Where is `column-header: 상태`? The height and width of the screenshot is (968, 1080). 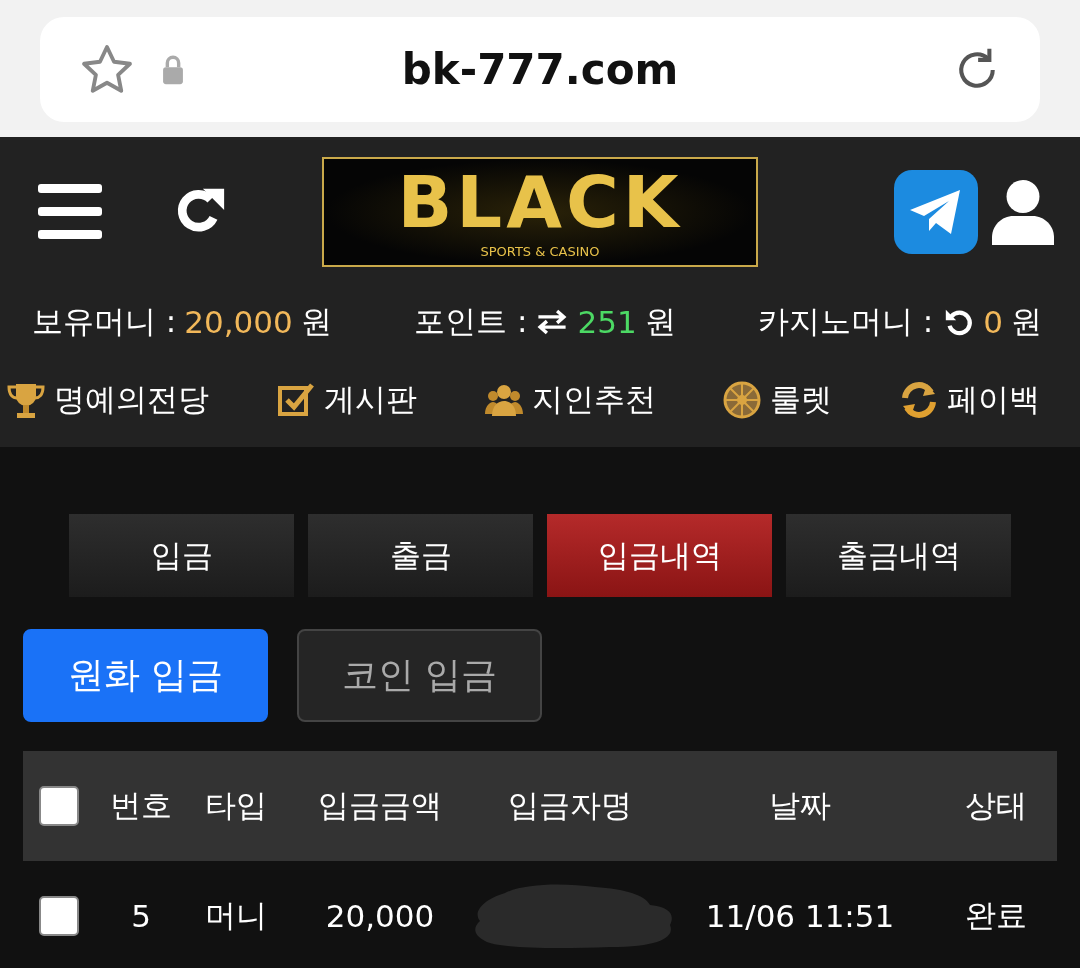
column-header: 상태 is located at coordinates (996, 805).